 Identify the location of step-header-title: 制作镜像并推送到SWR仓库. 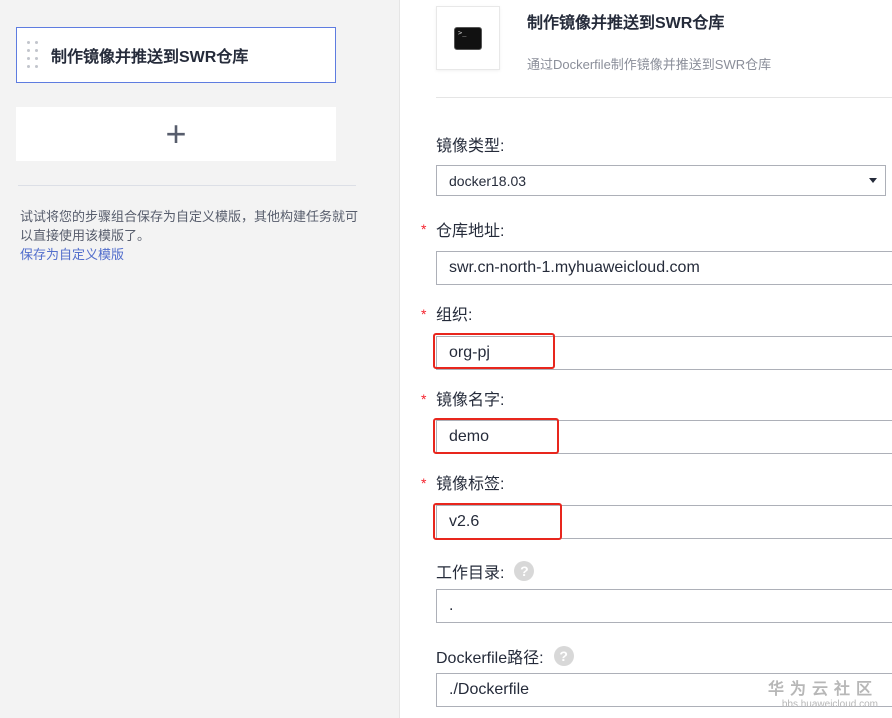
(626, 23).